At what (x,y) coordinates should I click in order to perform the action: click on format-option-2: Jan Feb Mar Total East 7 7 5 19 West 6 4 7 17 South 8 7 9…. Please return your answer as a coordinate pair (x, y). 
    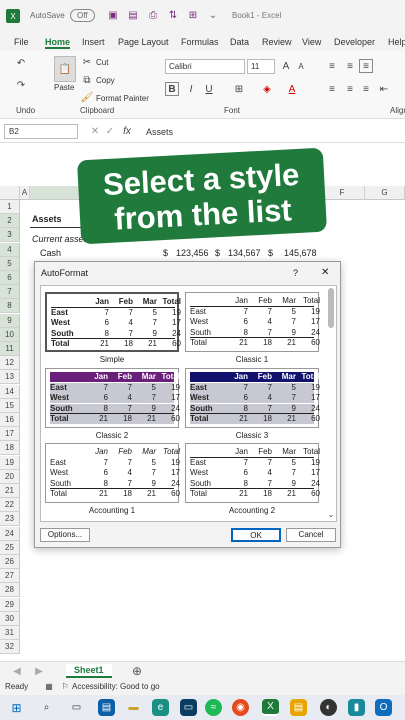
    Looking at the image, I should click on (112, 398).